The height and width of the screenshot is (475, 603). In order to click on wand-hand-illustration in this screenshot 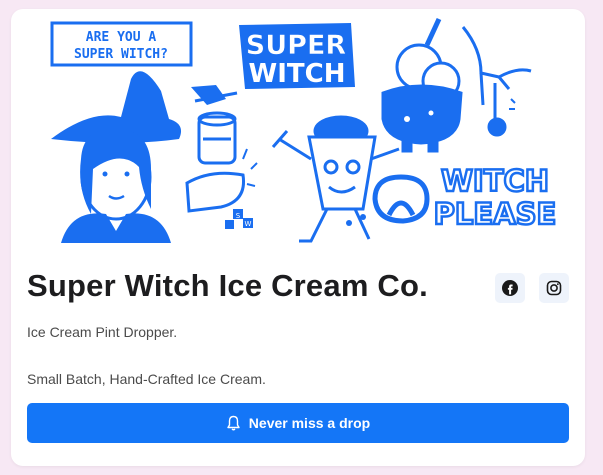, I will do `click(496, 81)`.